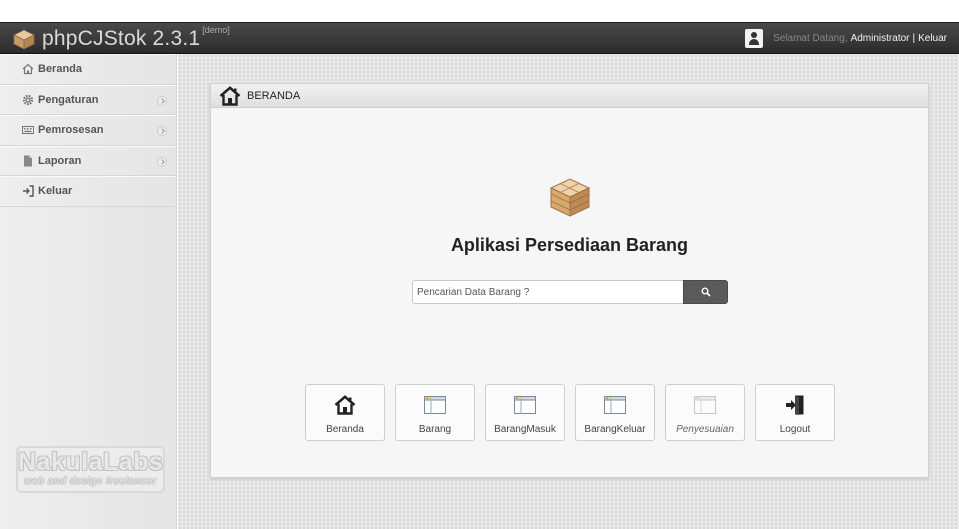 The height and width of the screenshot is (529, 959). I want to click on user-name: Administrator, so click(880, 38).